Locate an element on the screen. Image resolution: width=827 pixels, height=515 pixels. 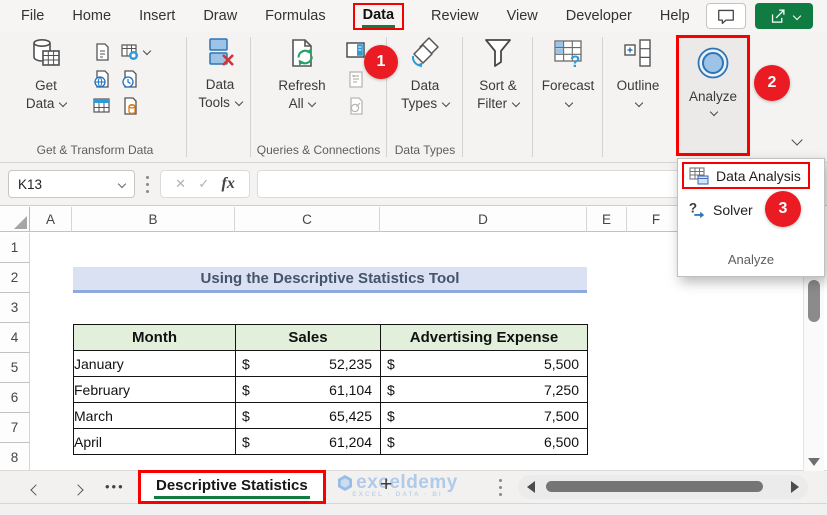
menu-item-data-analysis: Data Analysis is located at coordinates (746, 175).